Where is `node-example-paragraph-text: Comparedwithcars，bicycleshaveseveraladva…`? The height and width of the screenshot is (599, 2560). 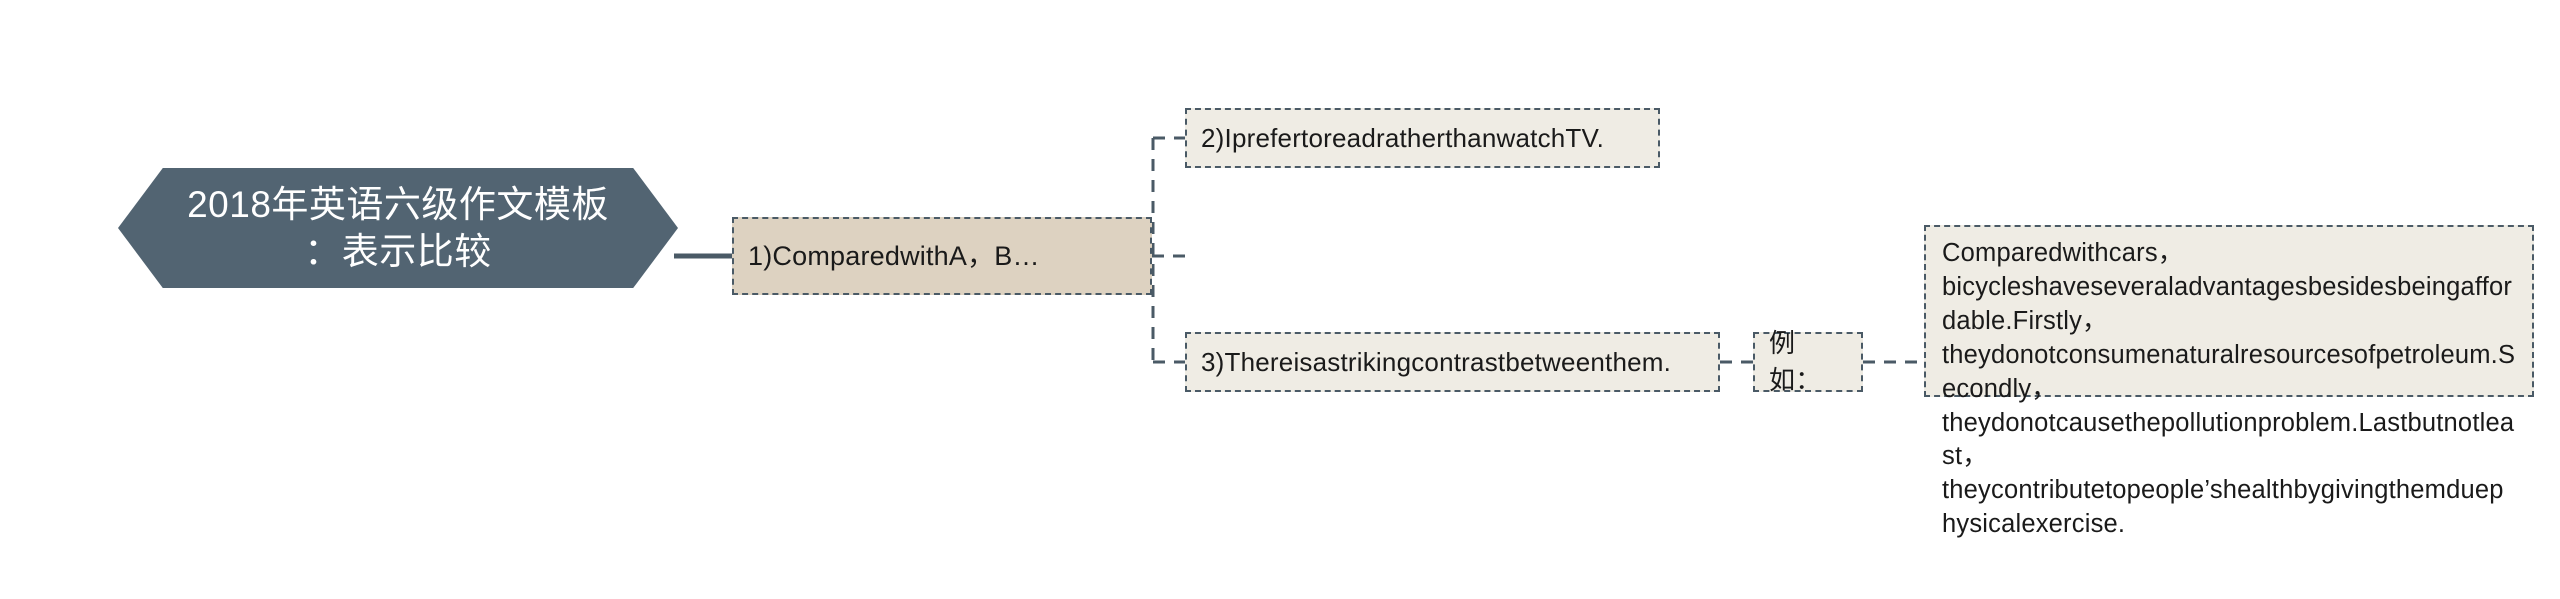 node-example-paragraph-text: Comparedwithcars，bicycleshaveseveraladva… is located at coordinates (2229, 389).